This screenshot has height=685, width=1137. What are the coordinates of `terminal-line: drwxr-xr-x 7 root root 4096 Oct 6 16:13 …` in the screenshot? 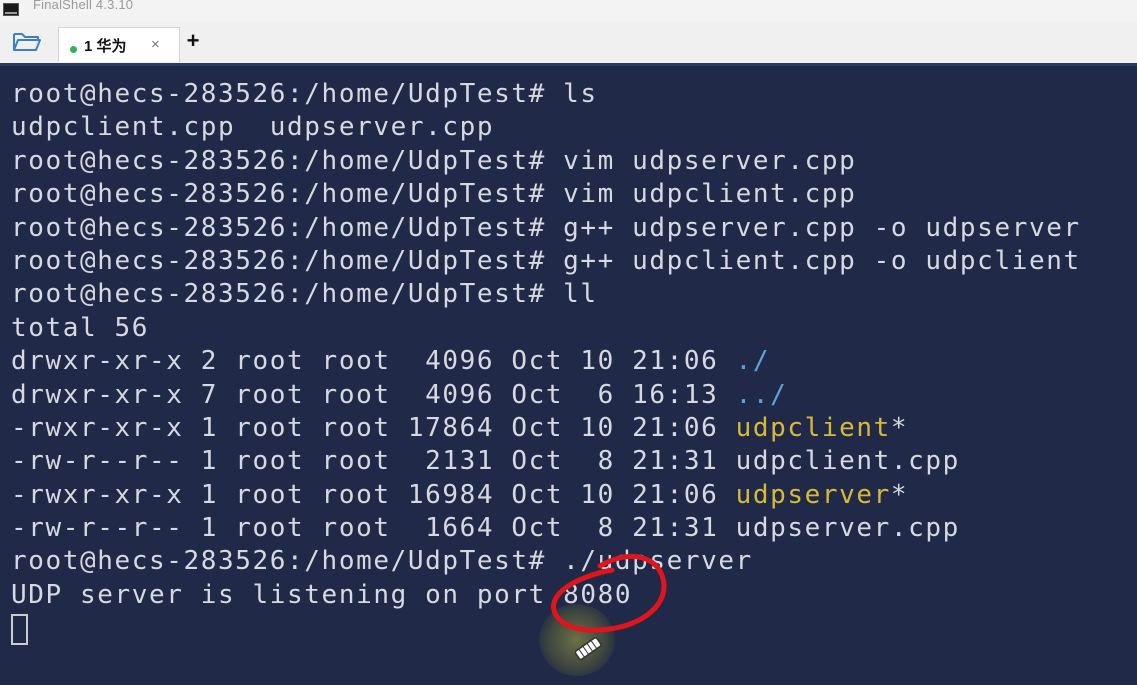 It's located at (546, 395).